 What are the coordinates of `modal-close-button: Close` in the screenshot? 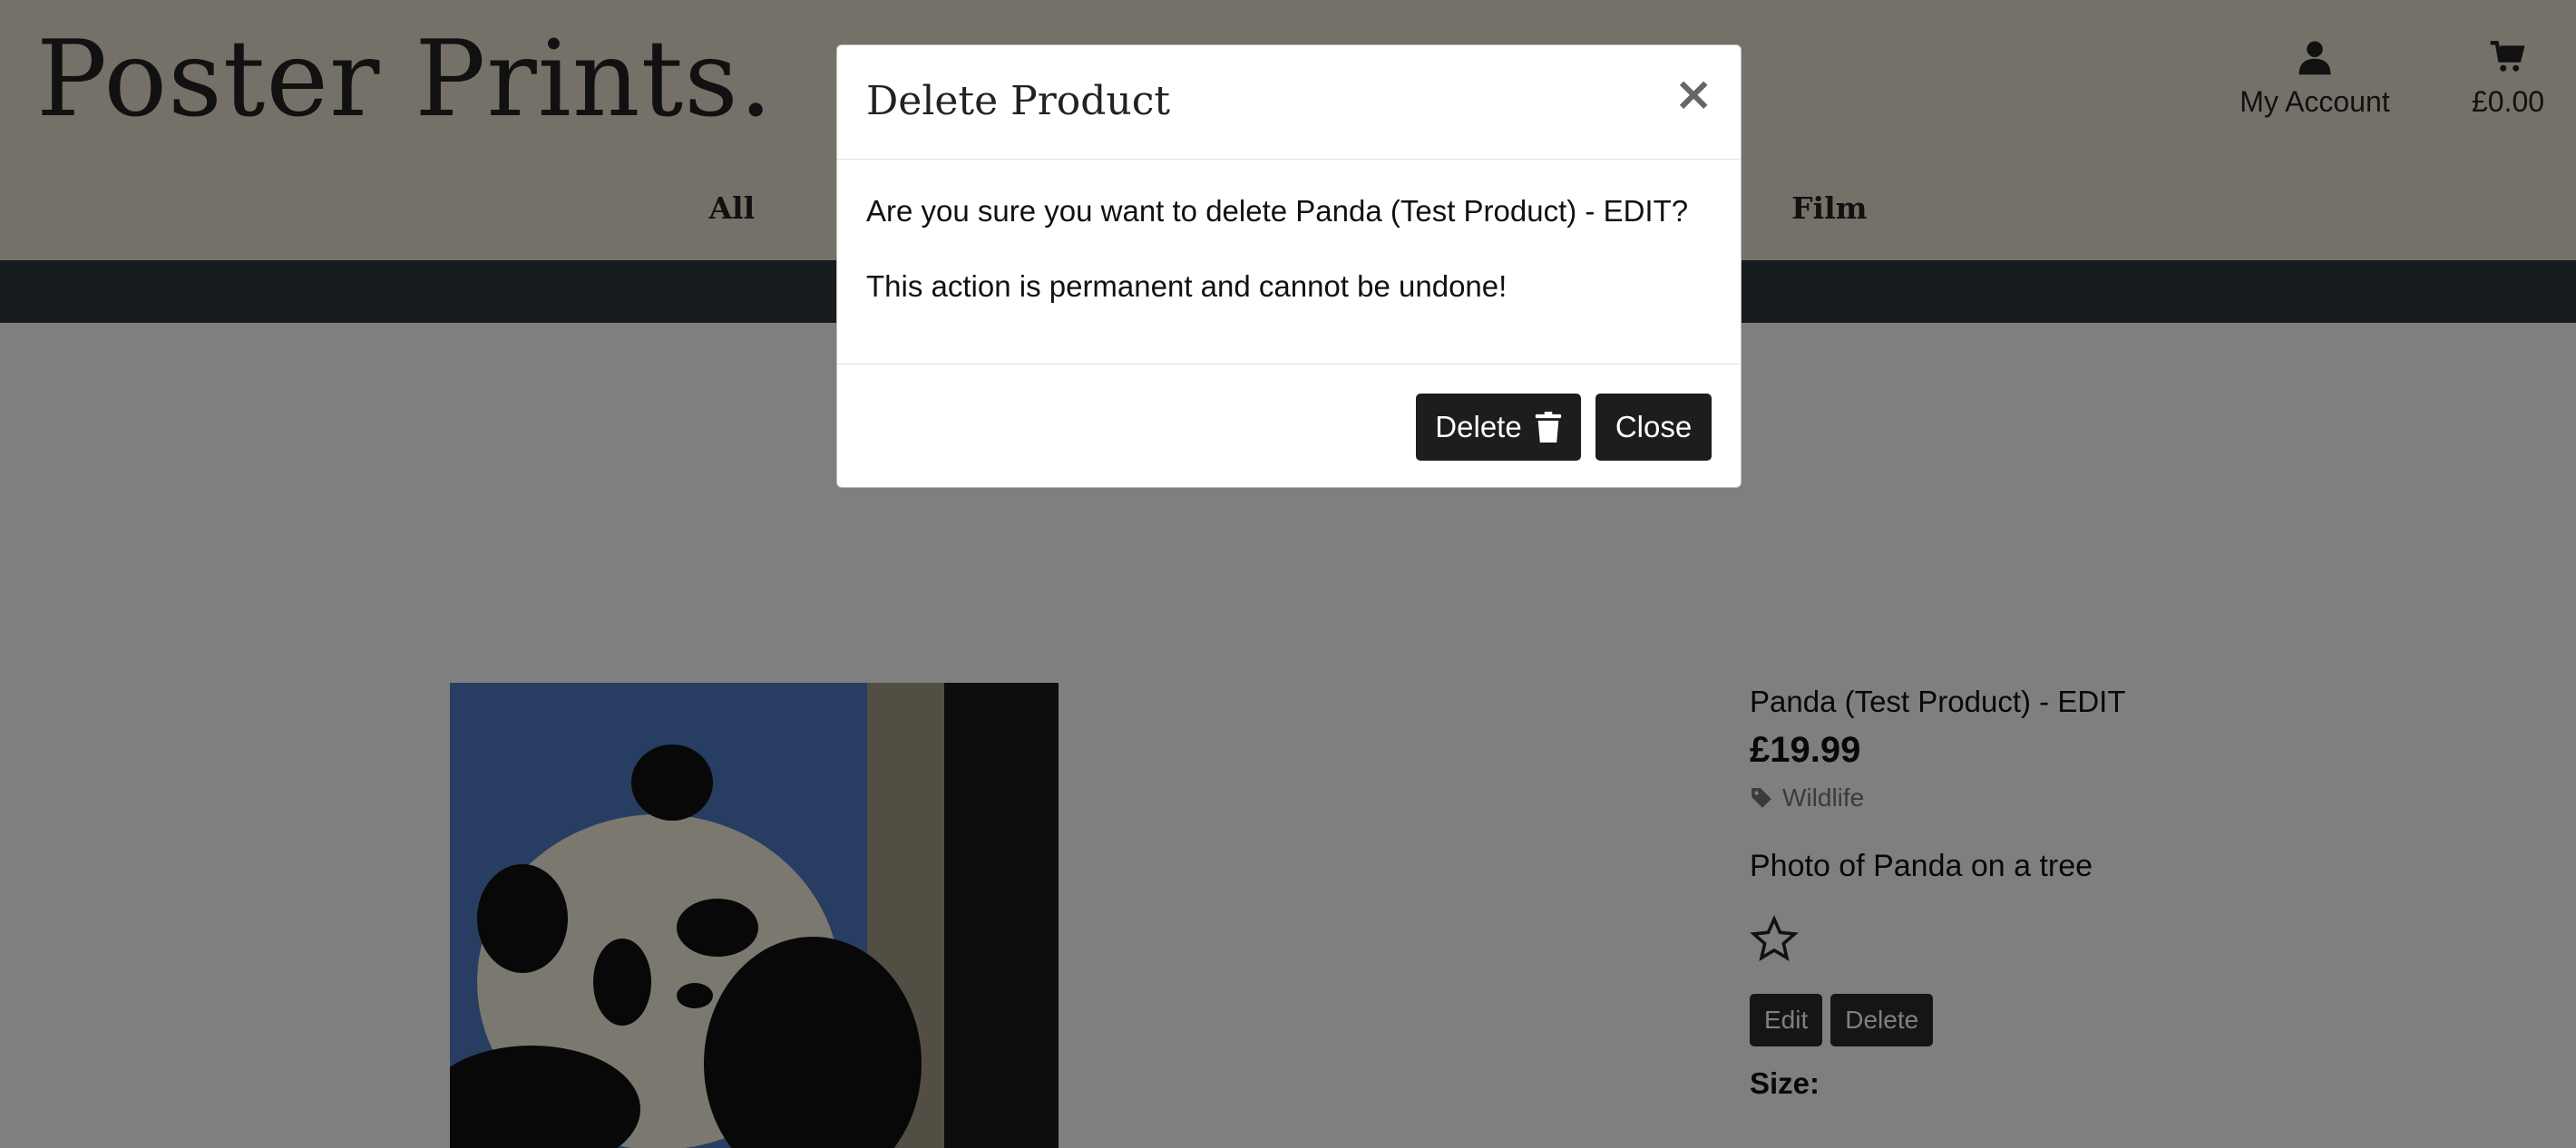 It's located at (1653, 427).